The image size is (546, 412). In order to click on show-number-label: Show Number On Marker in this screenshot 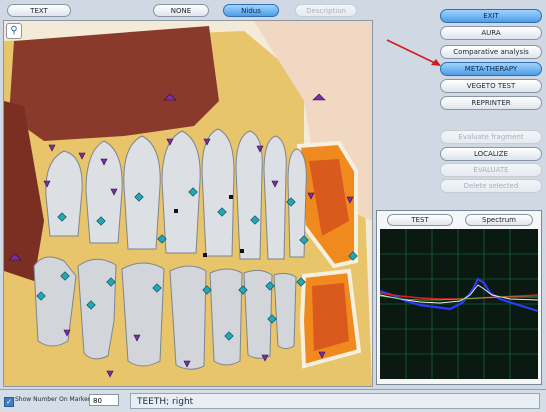, I will do `click(53, 399)`.